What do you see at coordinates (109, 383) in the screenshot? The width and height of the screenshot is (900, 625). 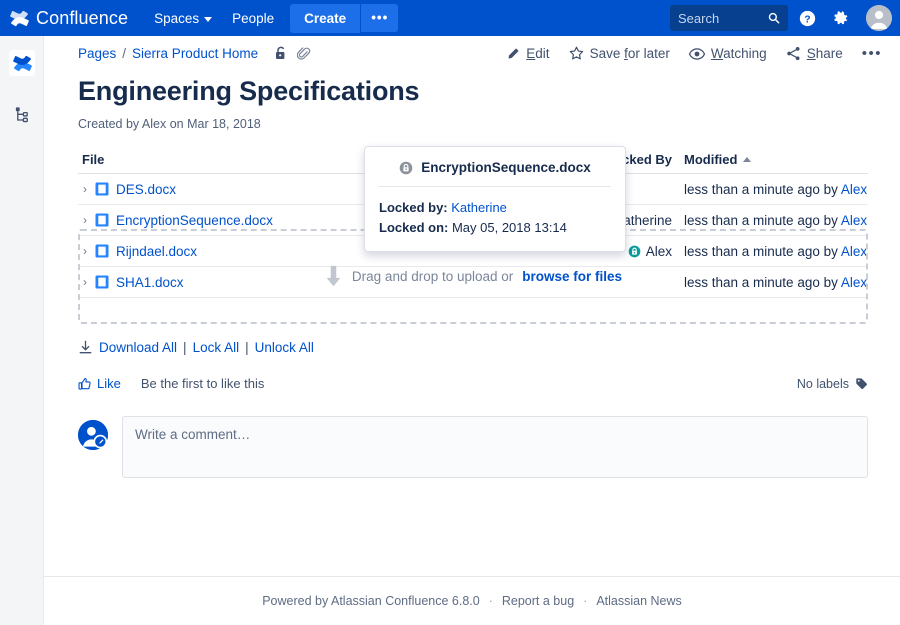 I see `like-label: Like` at bounding box center [109, 383].